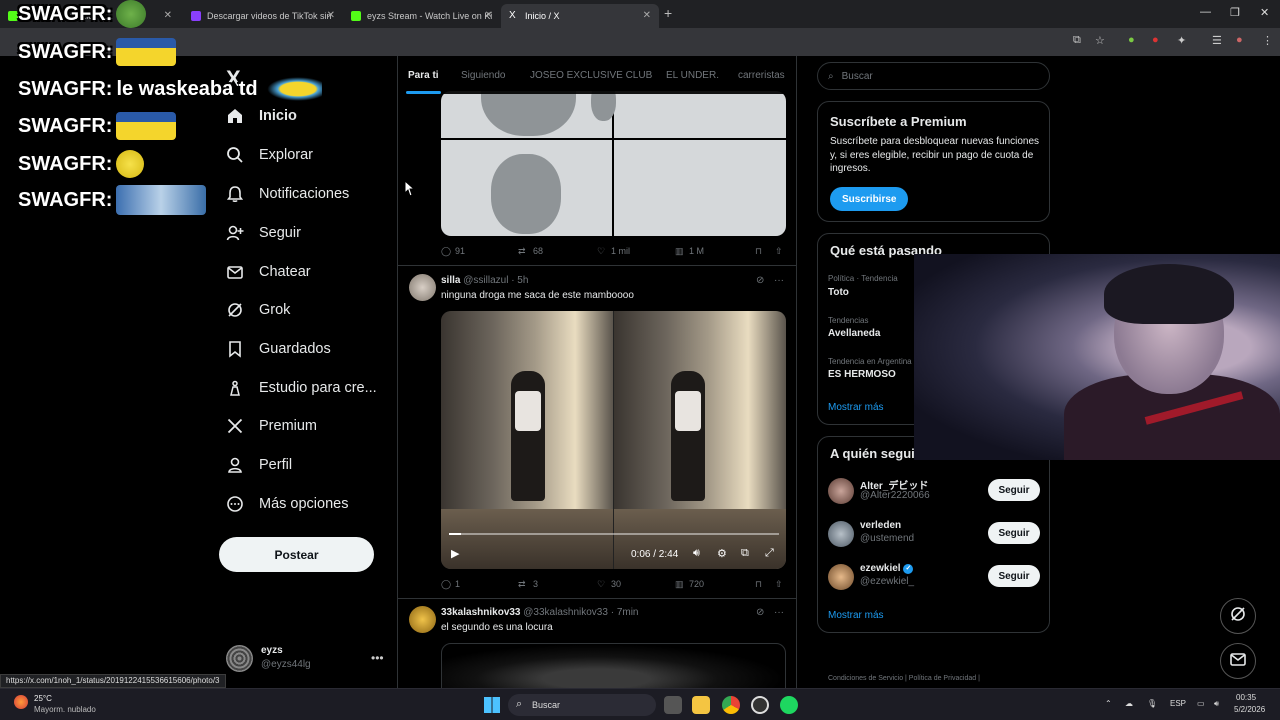 Image resolution: width=1280 pixels, height=720 pixels. What do you see at coordinates (306, 658) in the screenshot?
I see `account-switcher: eyzs @eyzs44lg •••` at bounding box center [306, 658].